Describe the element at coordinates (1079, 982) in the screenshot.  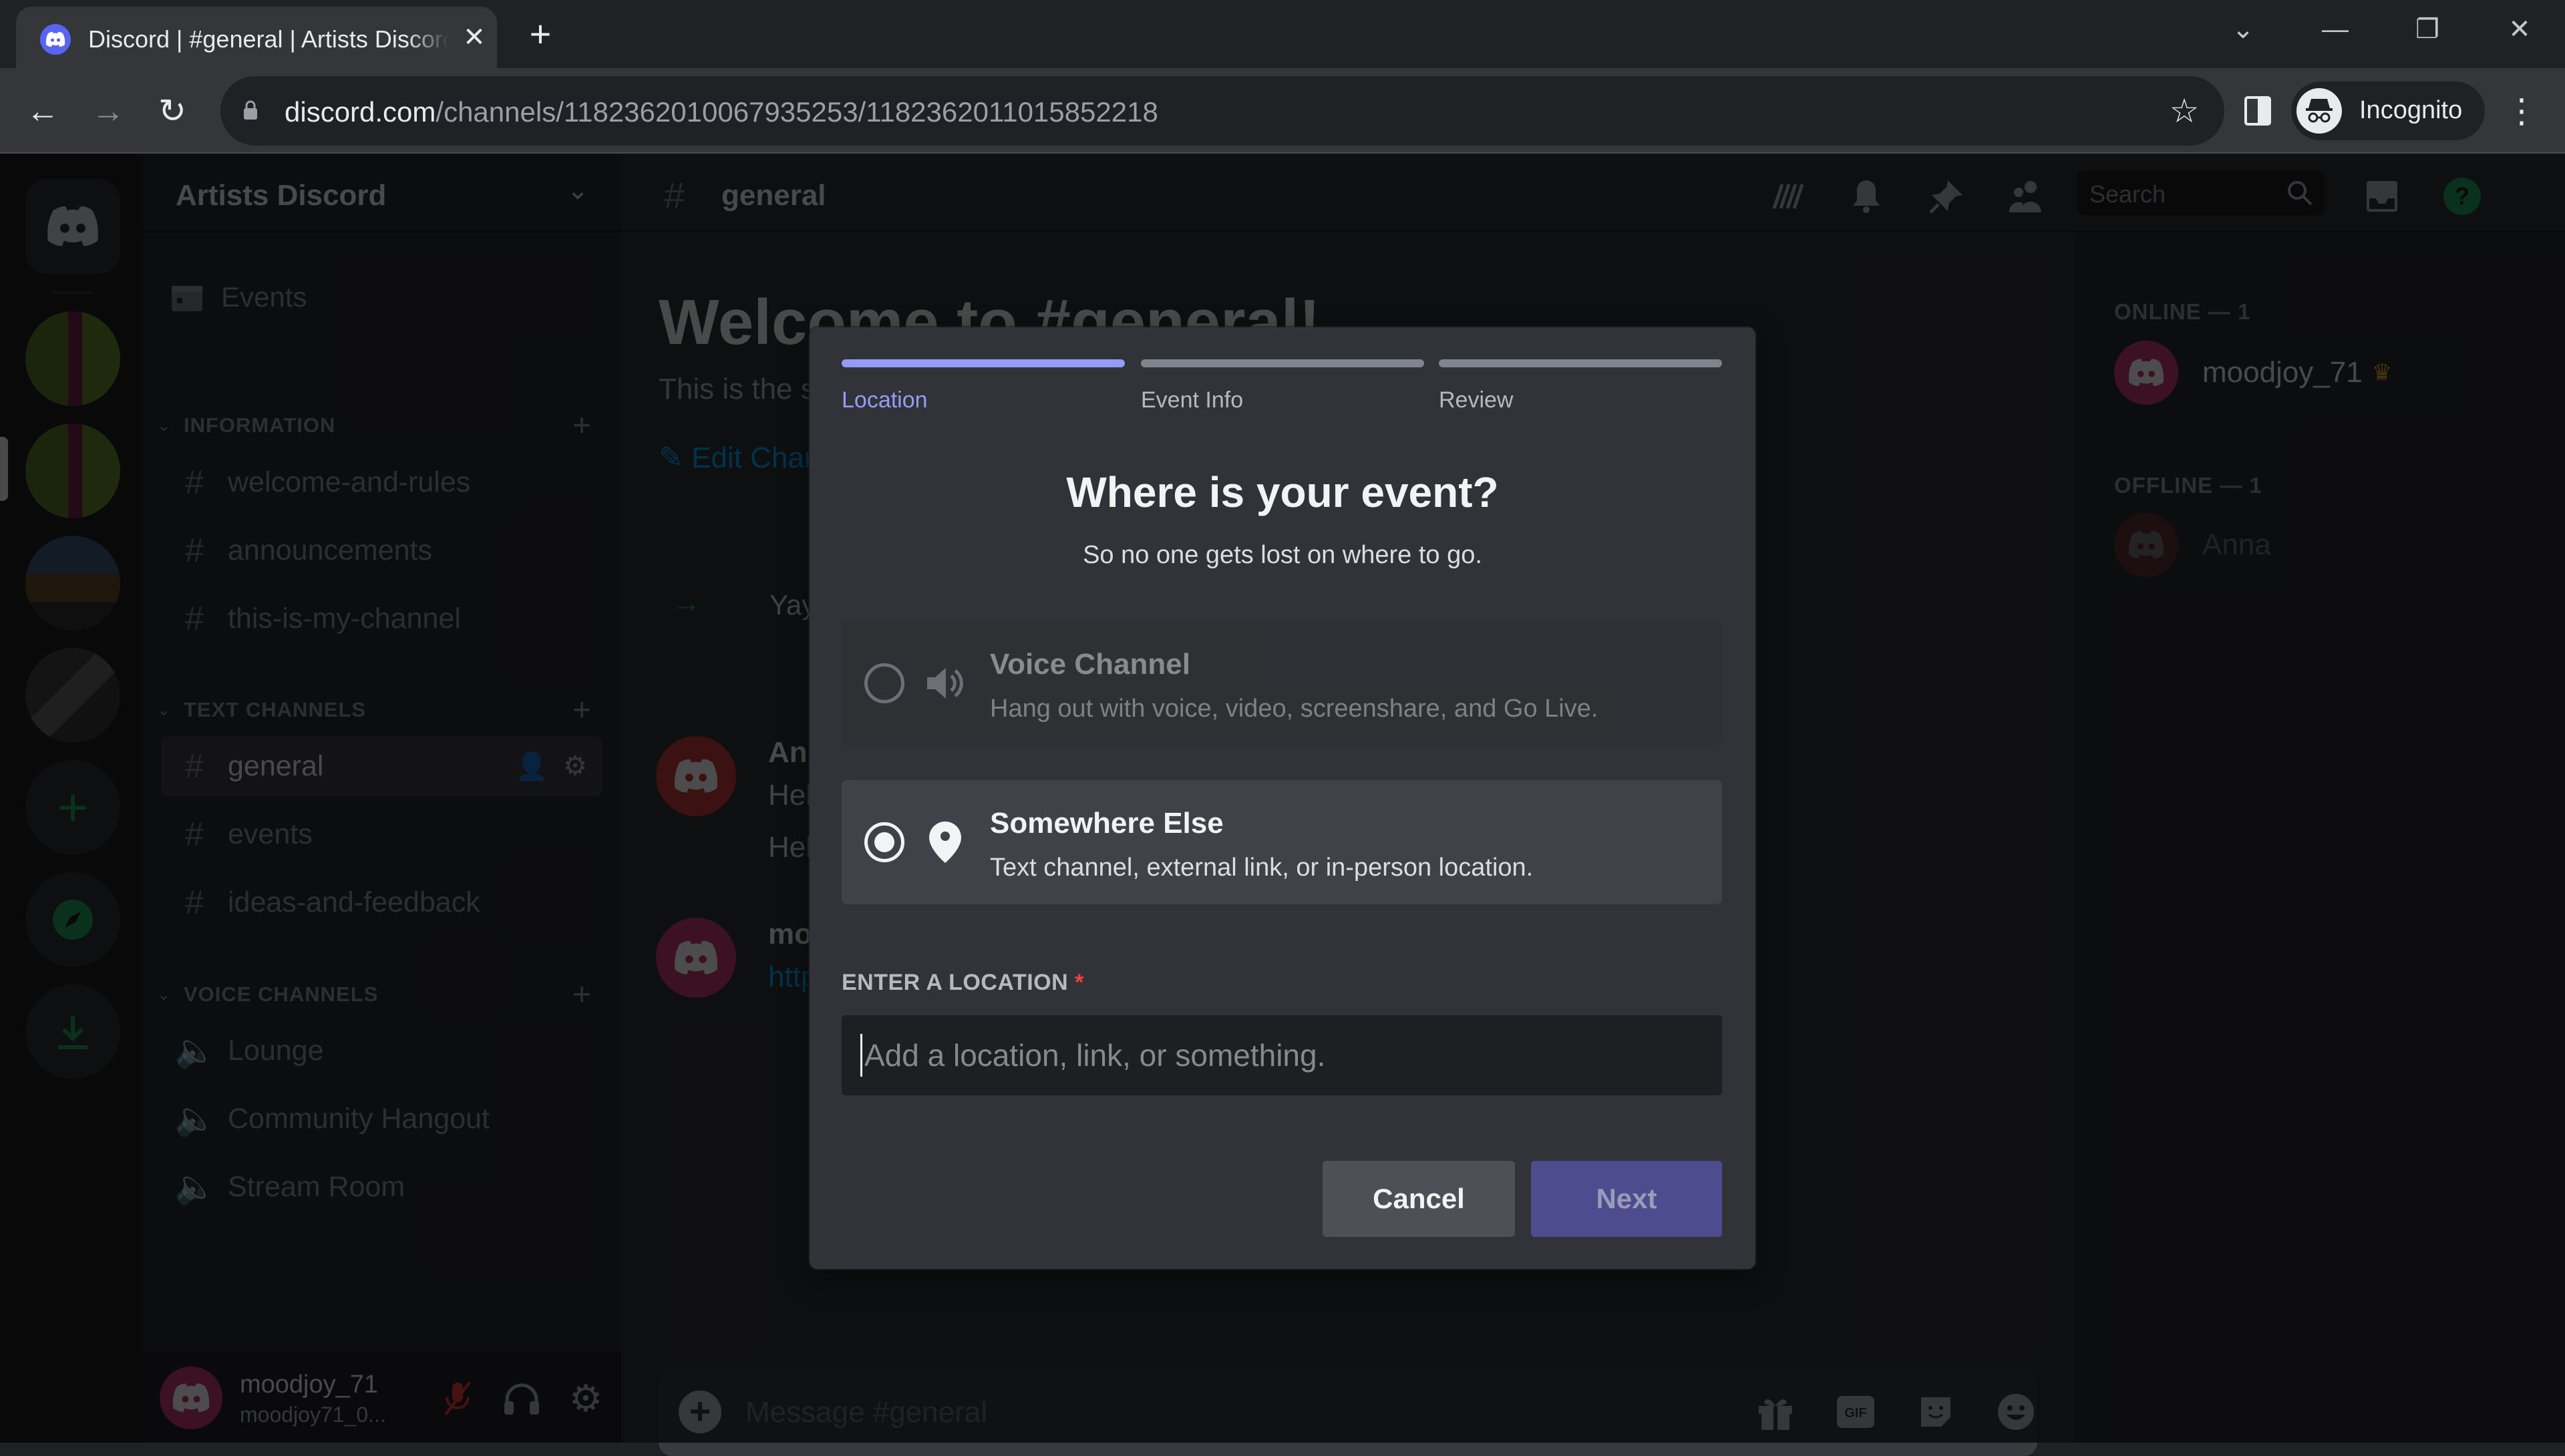
I see `required-asterisk: *` at that location.